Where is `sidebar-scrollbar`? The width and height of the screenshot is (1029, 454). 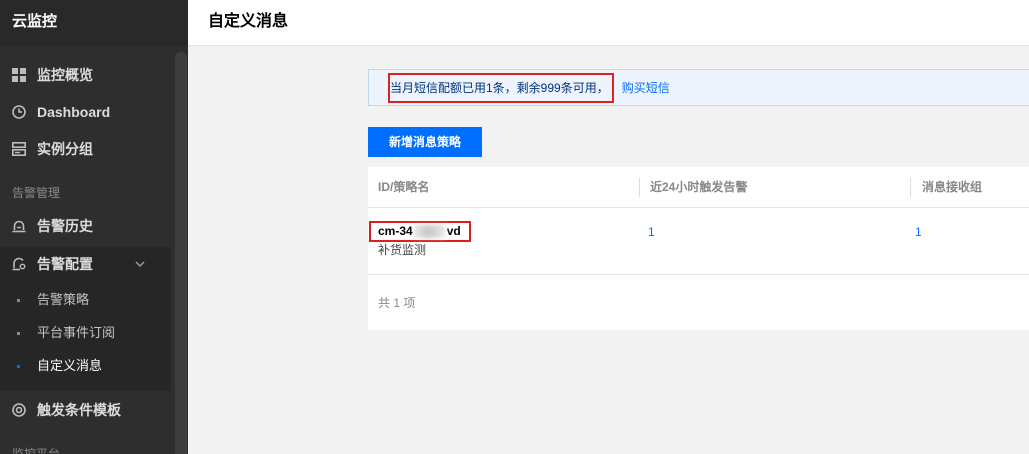
sidebar-scrollbar is located at coordinates (181, 253).